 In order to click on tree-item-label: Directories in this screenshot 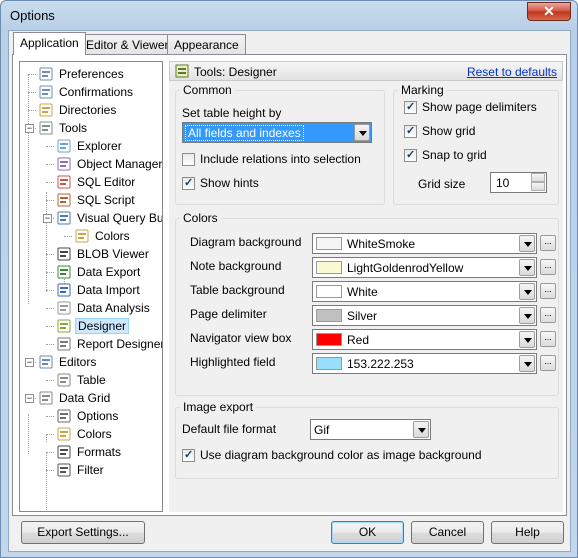, I will do `click(88, 110)`.